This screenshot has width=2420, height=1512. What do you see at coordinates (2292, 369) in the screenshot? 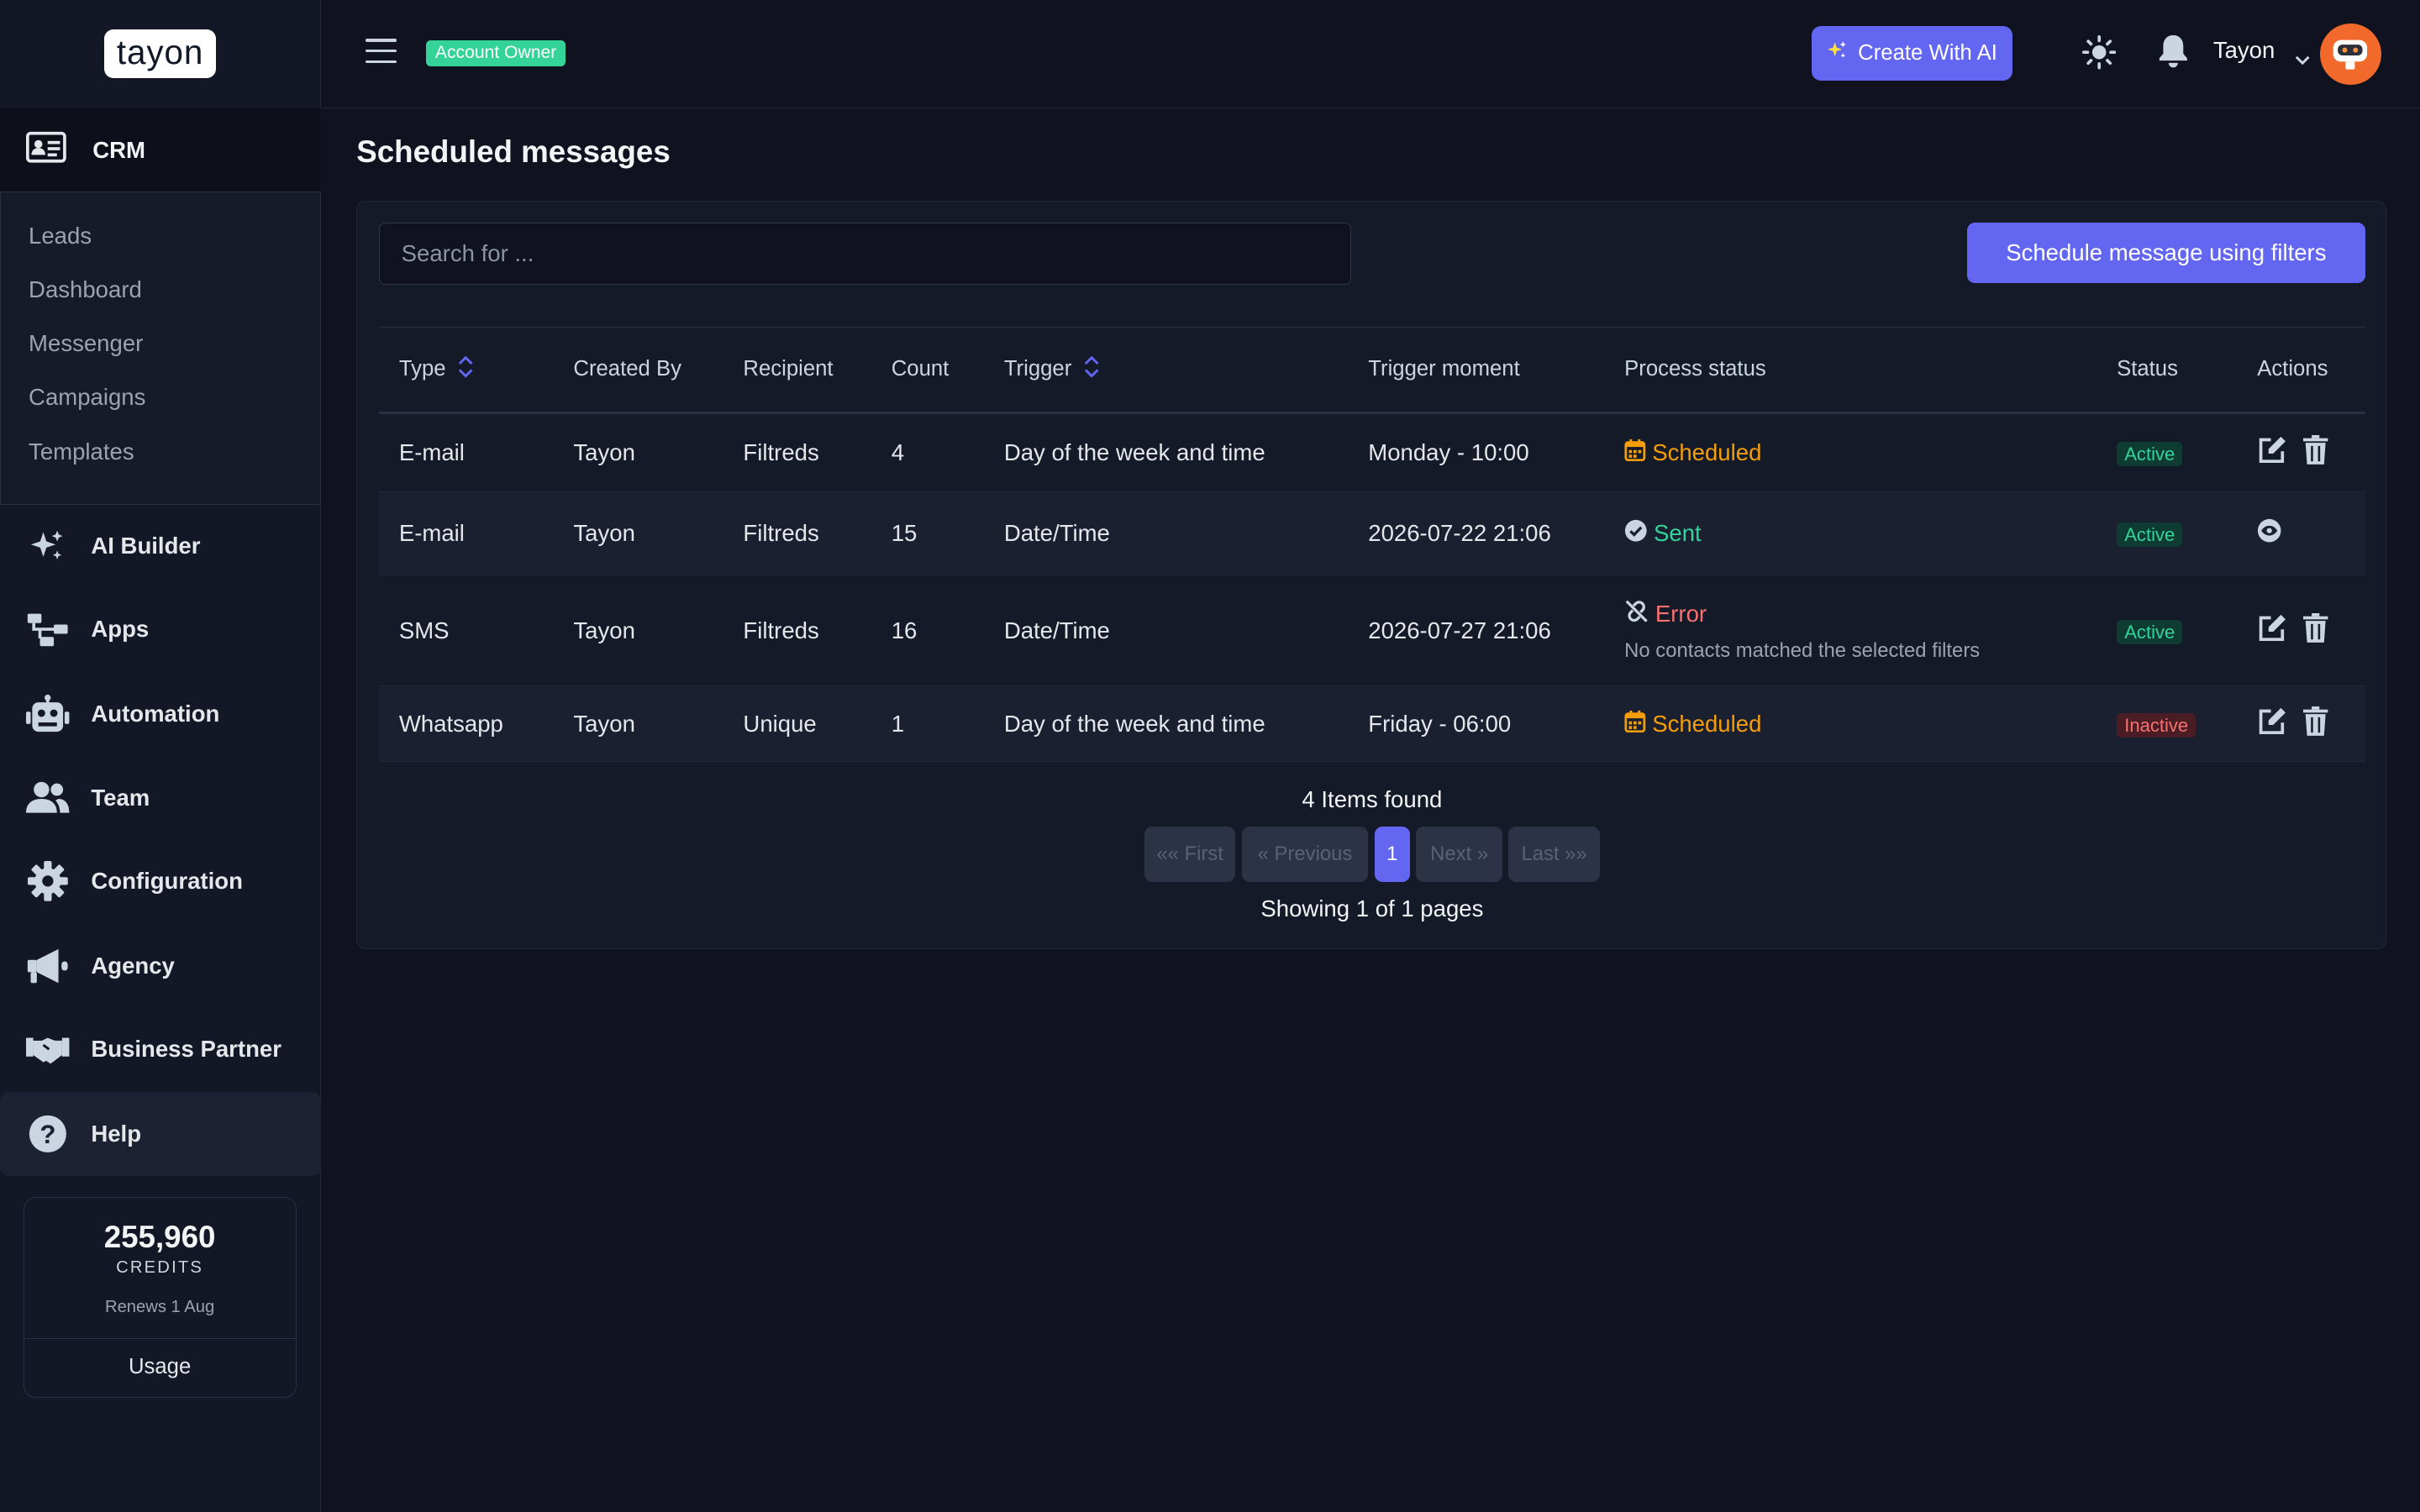
I see `column-header-actions: Actions` at bounding box center [2292, 369].